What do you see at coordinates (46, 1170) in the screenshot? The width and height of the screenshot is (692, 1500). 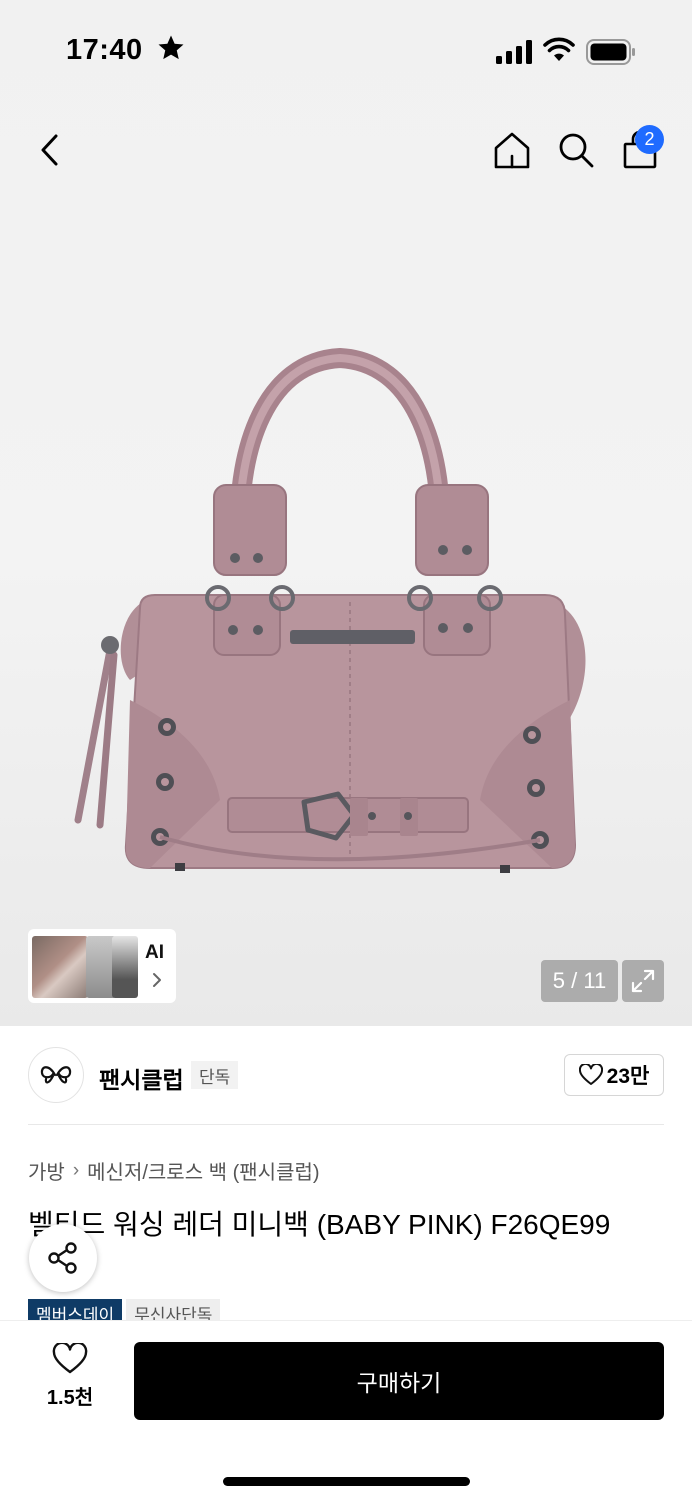 I see `breadcrumb-item-category: 가방` at bounding box center [46, 1170].